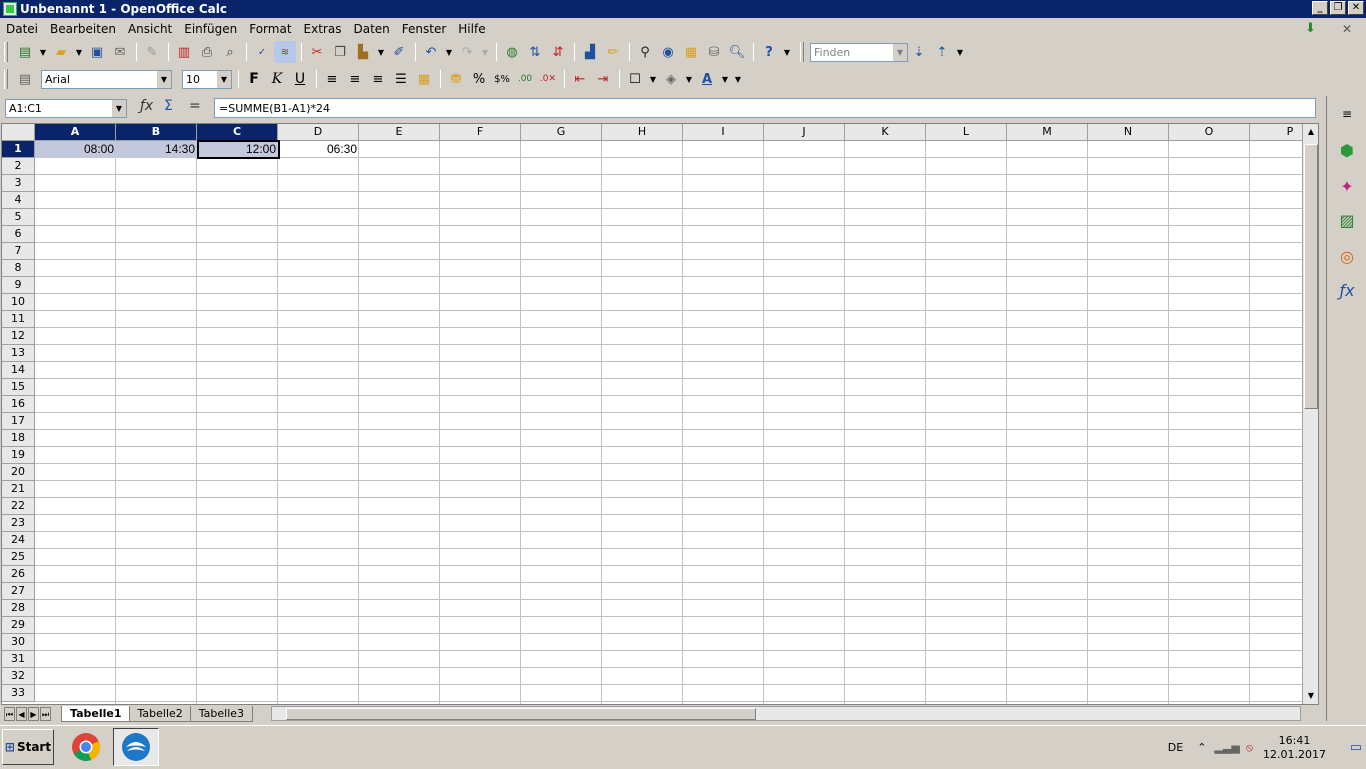 This screenshot has height=769, width=1366. I want to click on align-left-icon: ≡, so click(332, 79).